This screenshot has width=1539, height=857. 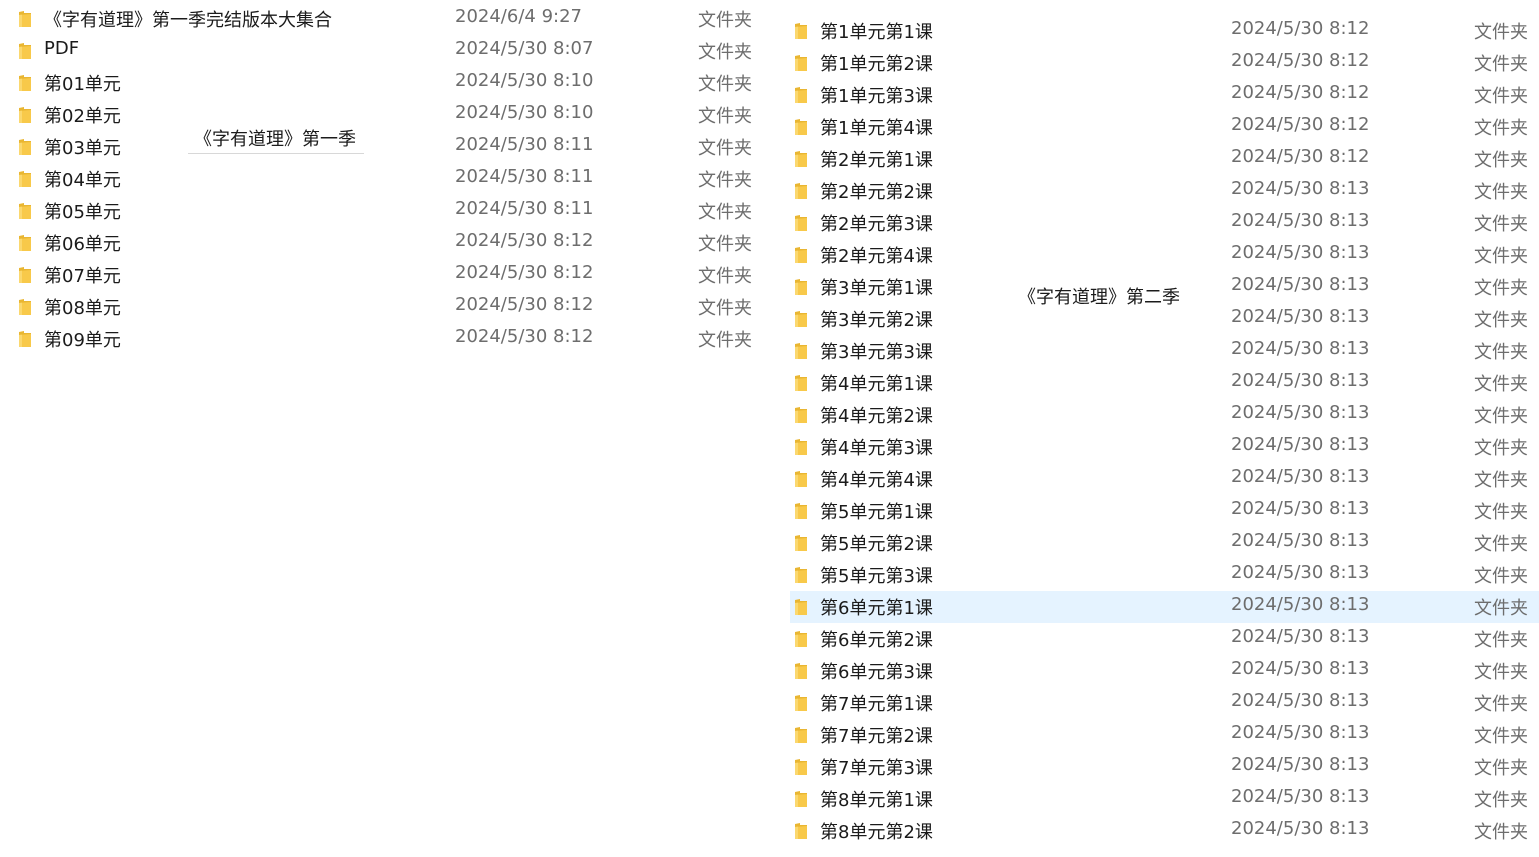 I want to click on list-item: 第5单元第3课 2024/5/30 8:13 文件夹, so click(x=1164, y=575).